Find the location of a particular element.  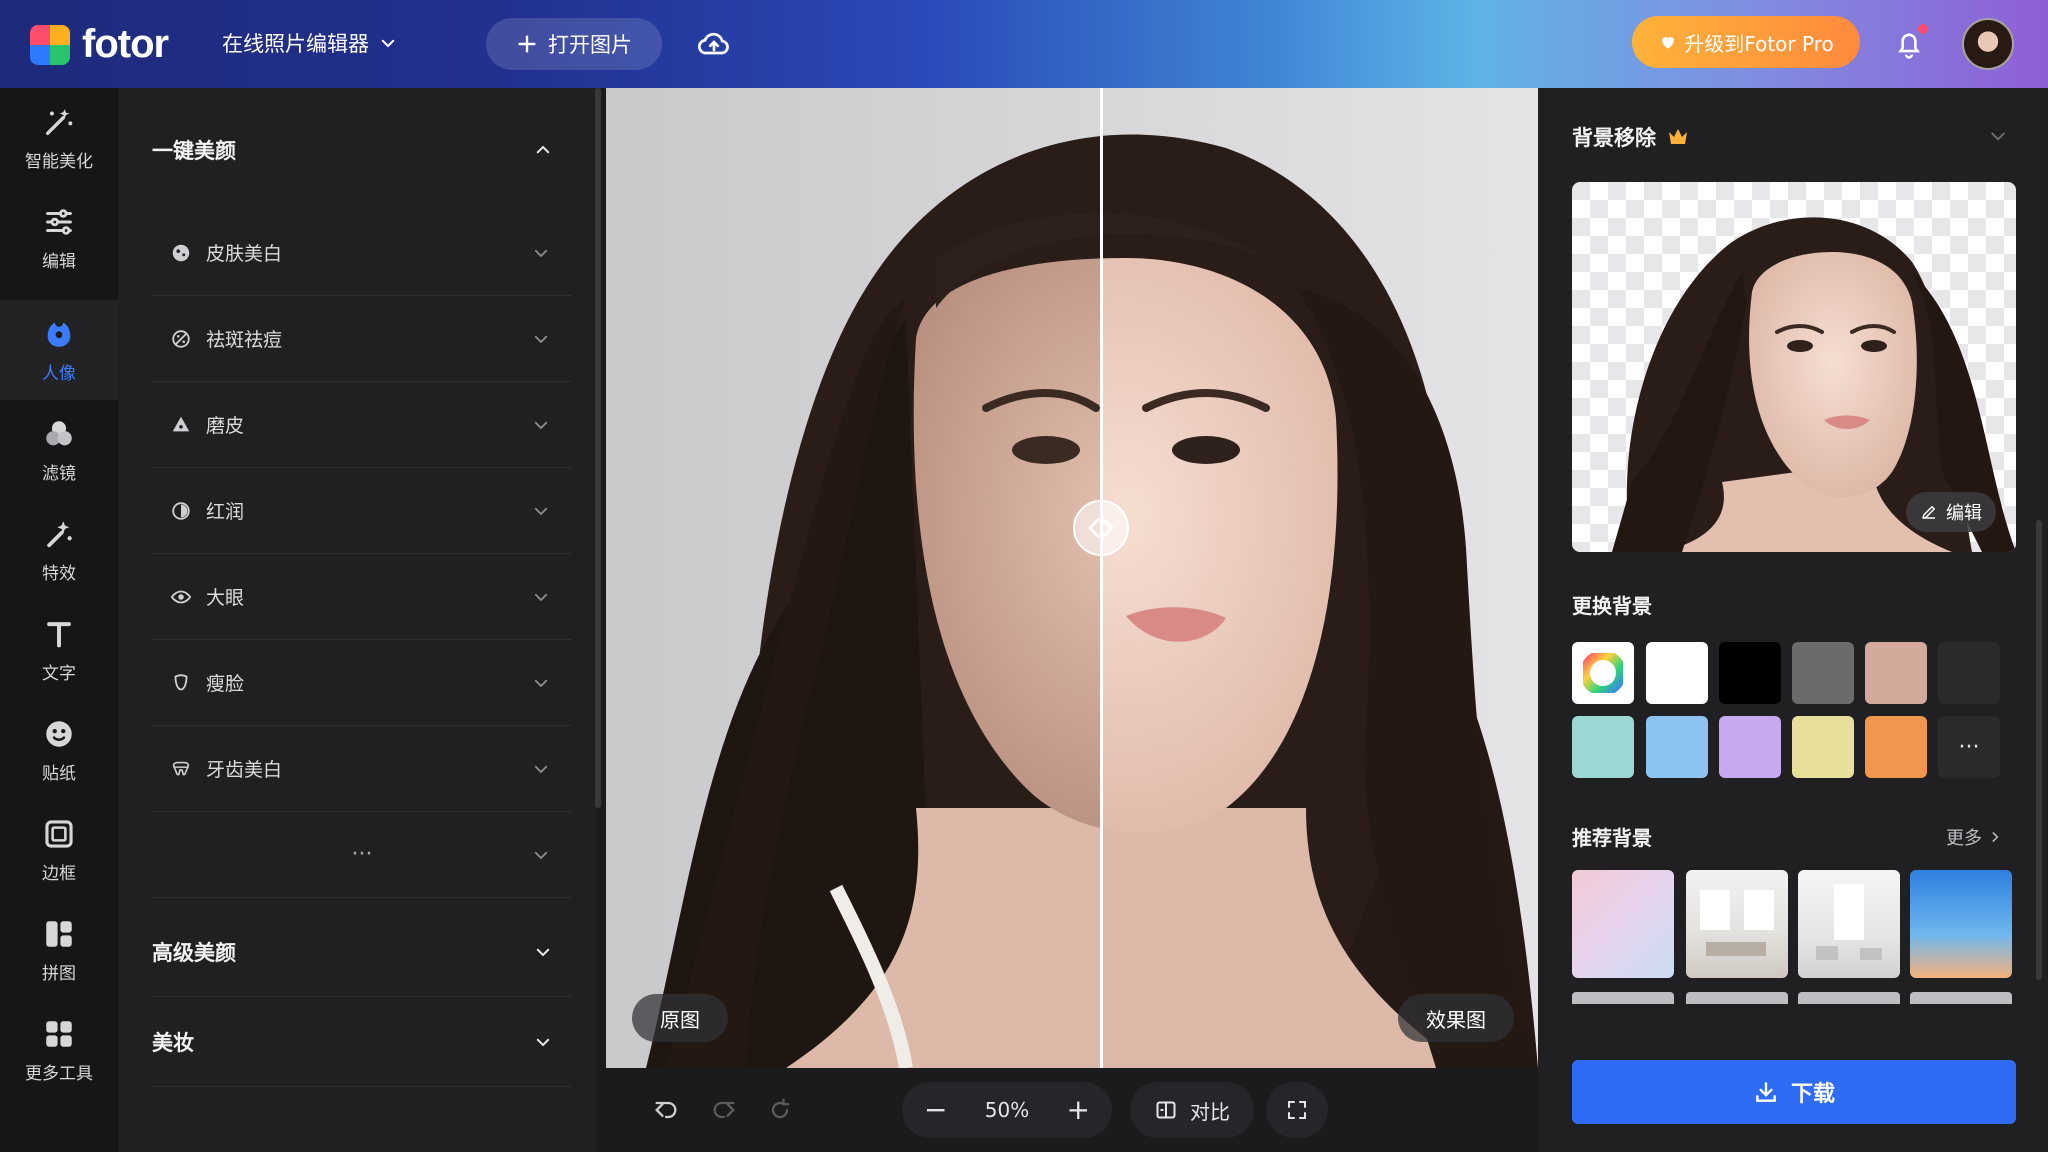

section-makeup: 美妆 is located at coordinates (362, 1042).